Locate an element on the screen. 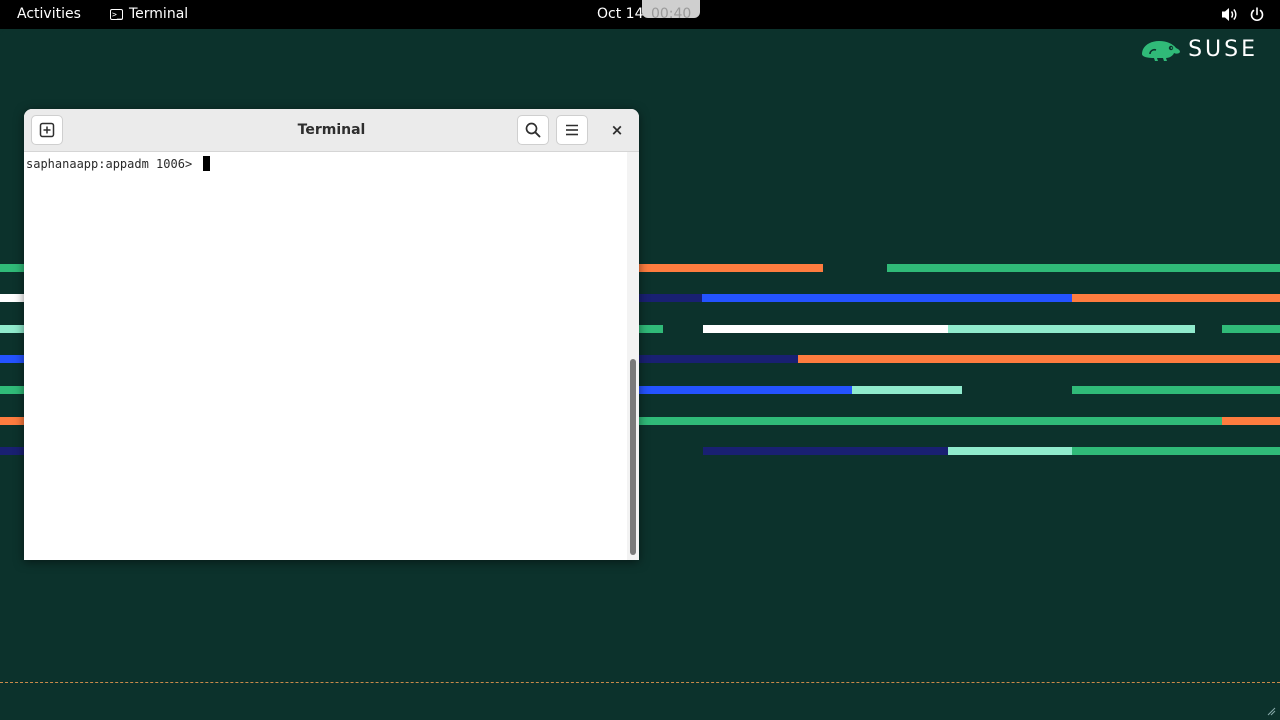 This screenshot has height=720, width=1280. hamburger-menu-icon is located at coordinates (572, 130).